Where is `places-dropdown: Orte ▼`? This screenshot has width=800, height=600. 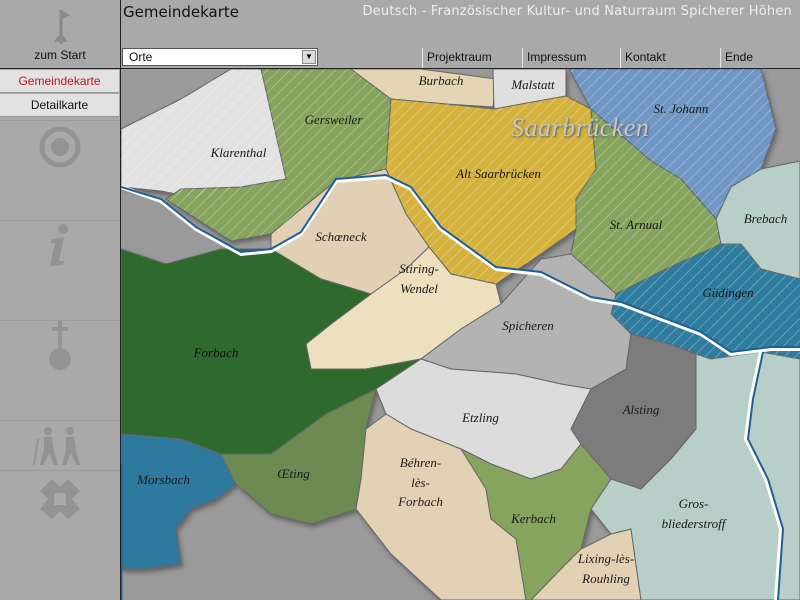
places-dropdown: Orte ▼ is located at coordinates (220, 57).